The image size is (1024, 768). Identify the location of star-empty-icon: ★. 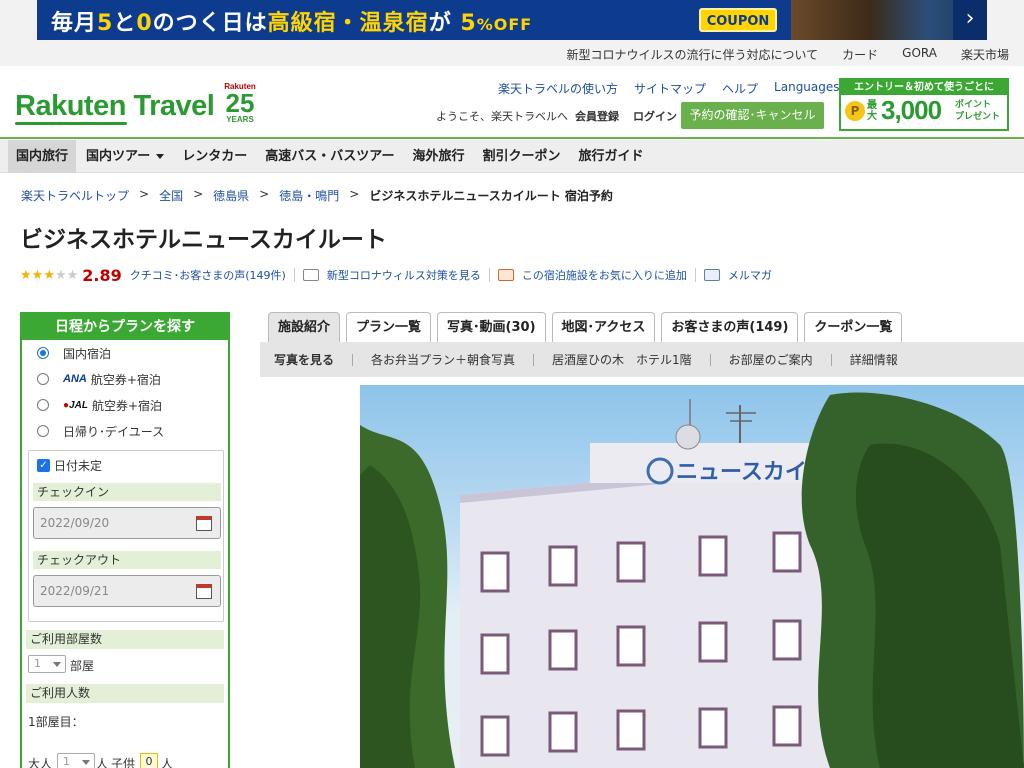
(60, 275).